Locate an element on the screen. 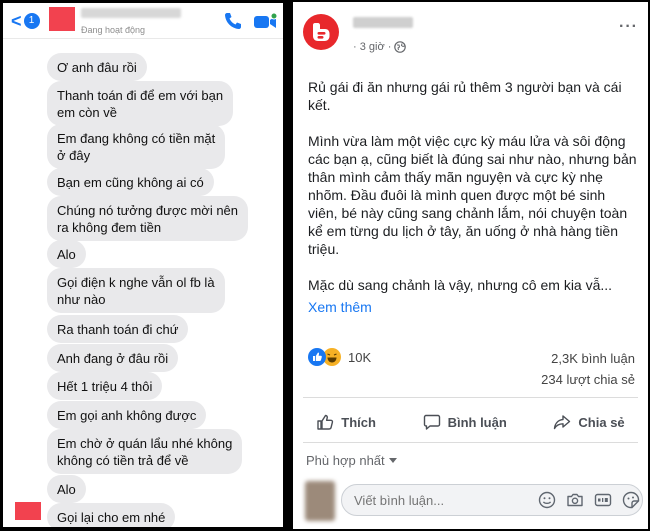 The height and width of the screenshot is (531, 650). share-count: 234 lượt chia sẻ is located at coordinates (588, 379).